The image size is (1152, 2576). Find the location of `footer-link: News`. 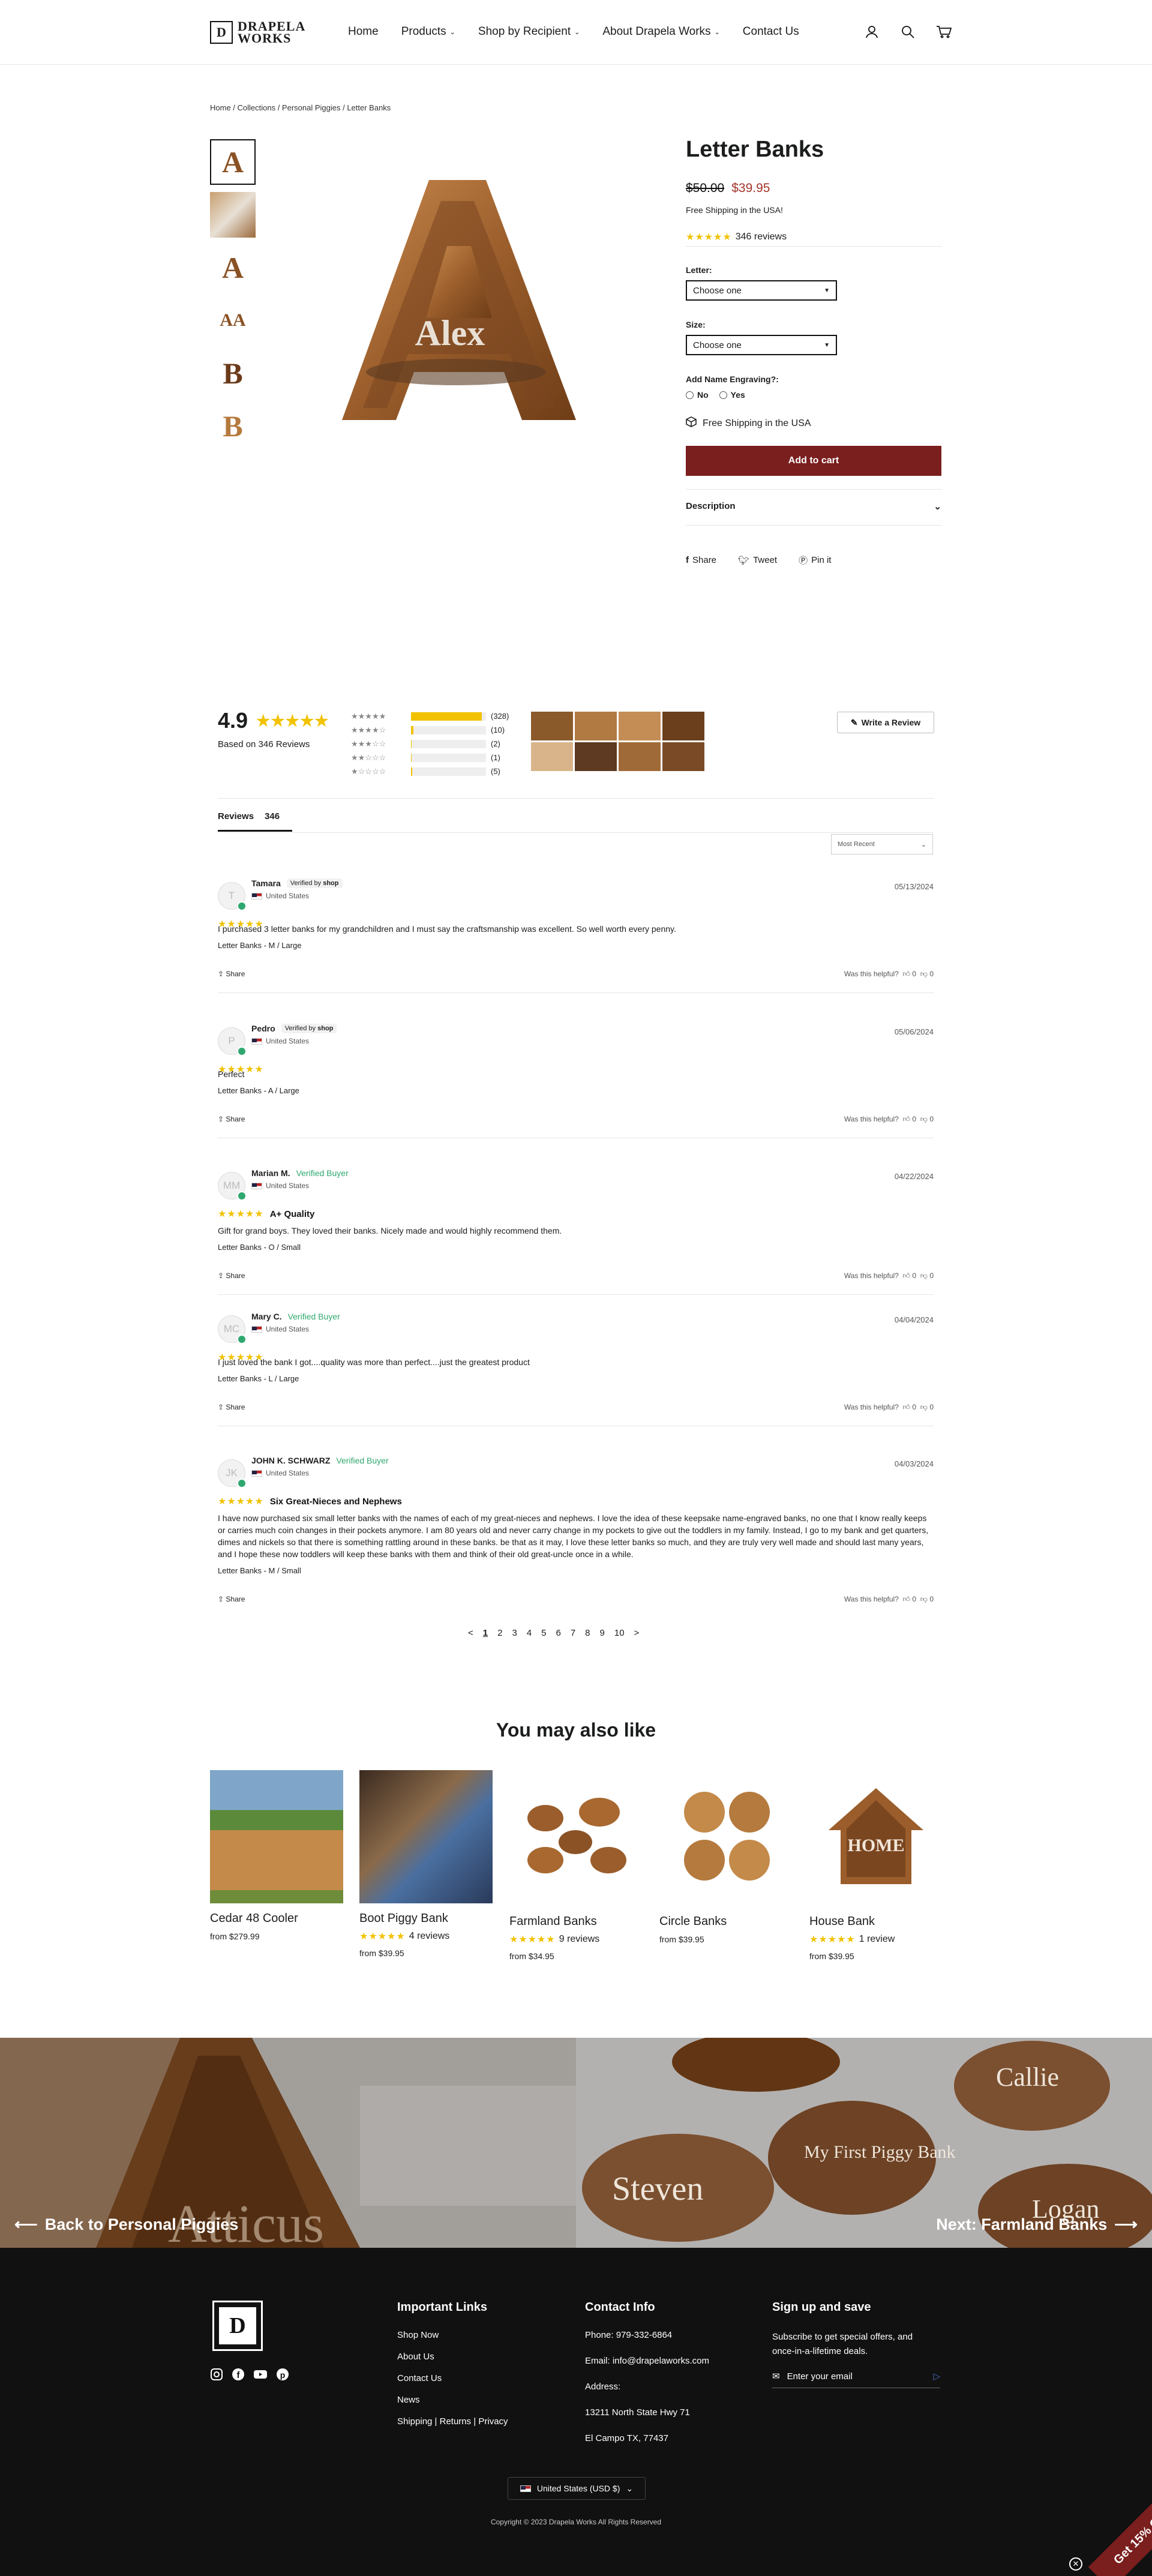

footer-link: News is located at coordinates (453, 2400).